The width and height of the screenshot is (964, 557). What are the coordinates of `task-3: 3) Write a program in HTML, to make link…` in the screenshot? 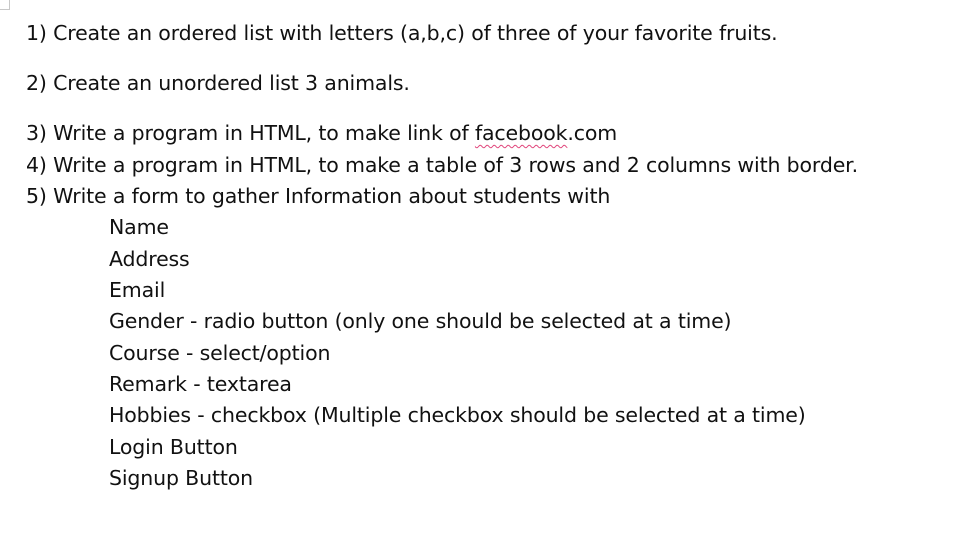 It's located at (321, 133).